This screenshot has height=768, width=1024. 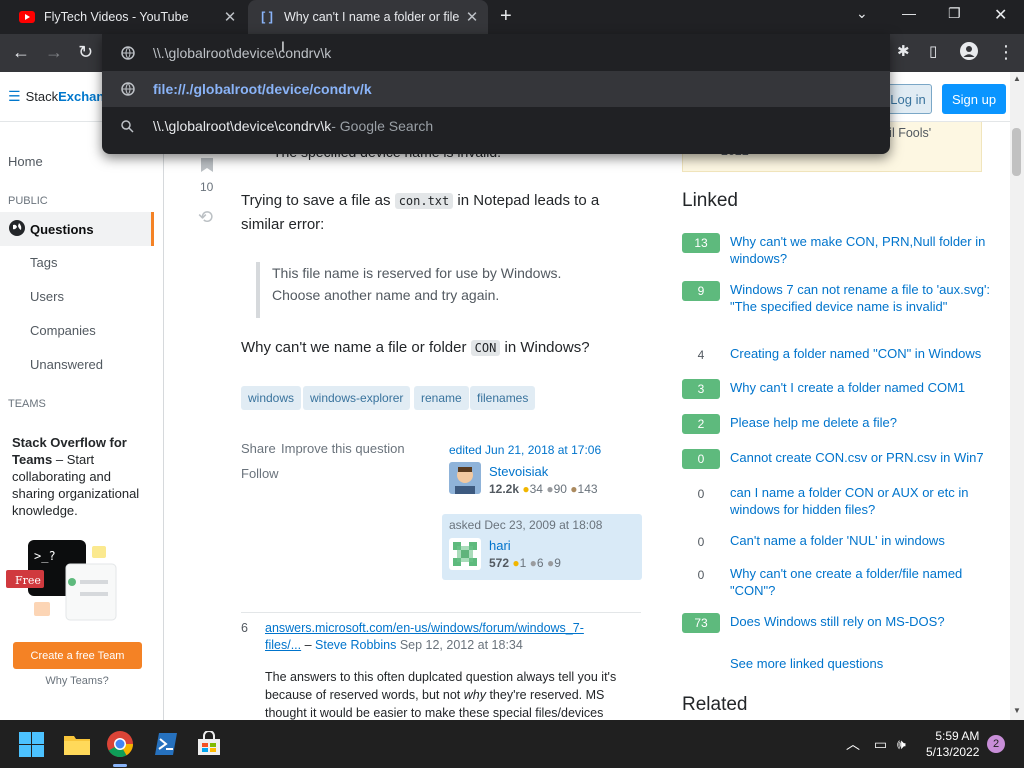 I want to click on why-teams-link: Why Teams?, so click(x=77, y=681).